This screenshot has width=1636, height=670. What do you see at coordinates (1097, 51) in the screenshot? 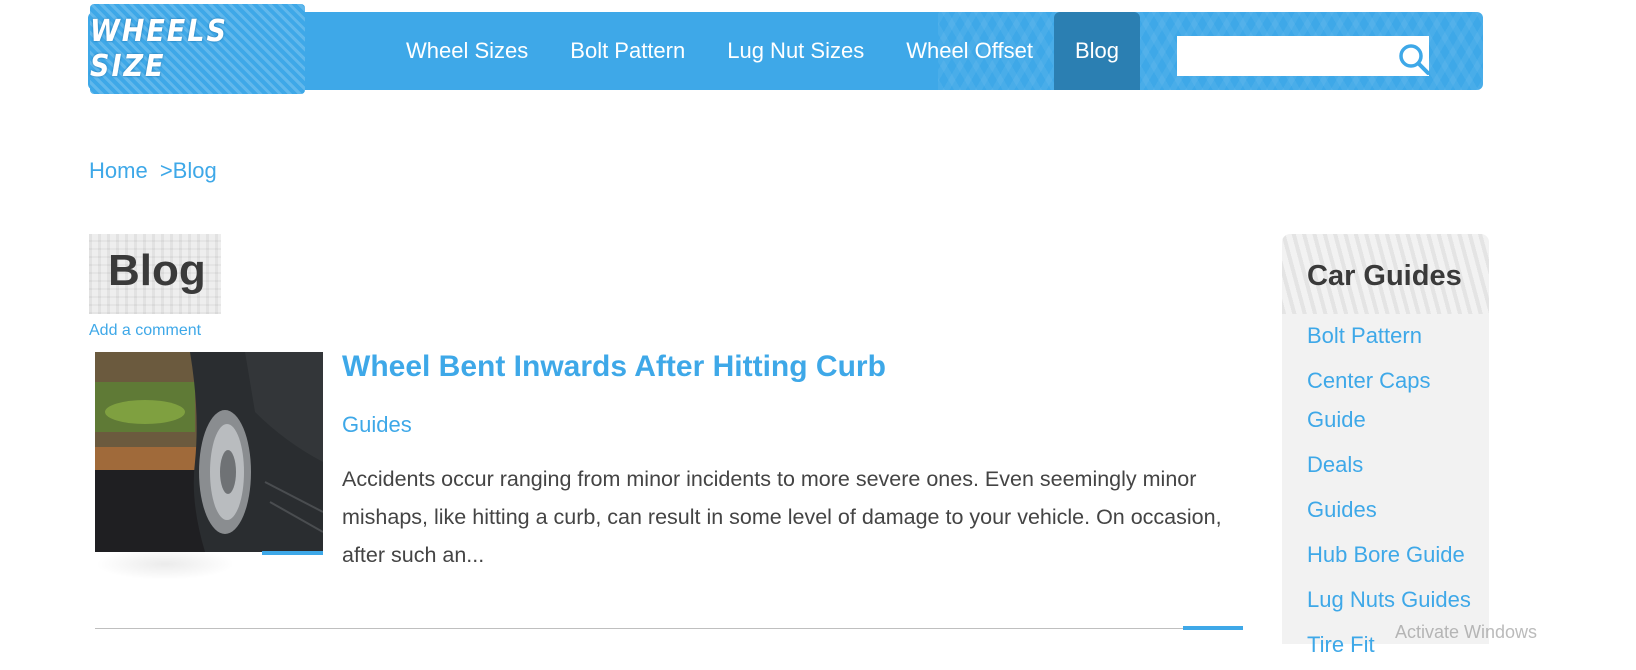
I see `nav-item-blog: Blog` at bounding box center [1097, 51].